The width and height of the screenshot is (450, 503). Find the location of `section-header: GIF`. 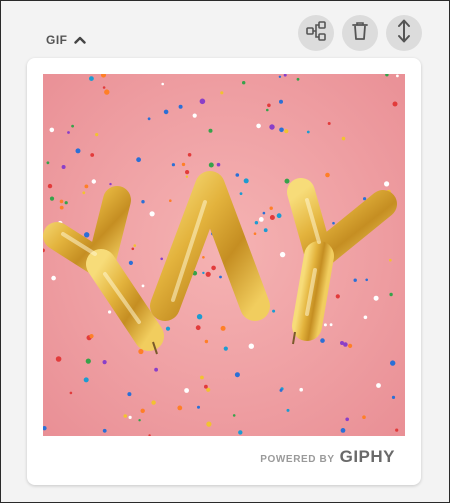

section-header: GIF is located at coordinates (225, 31).